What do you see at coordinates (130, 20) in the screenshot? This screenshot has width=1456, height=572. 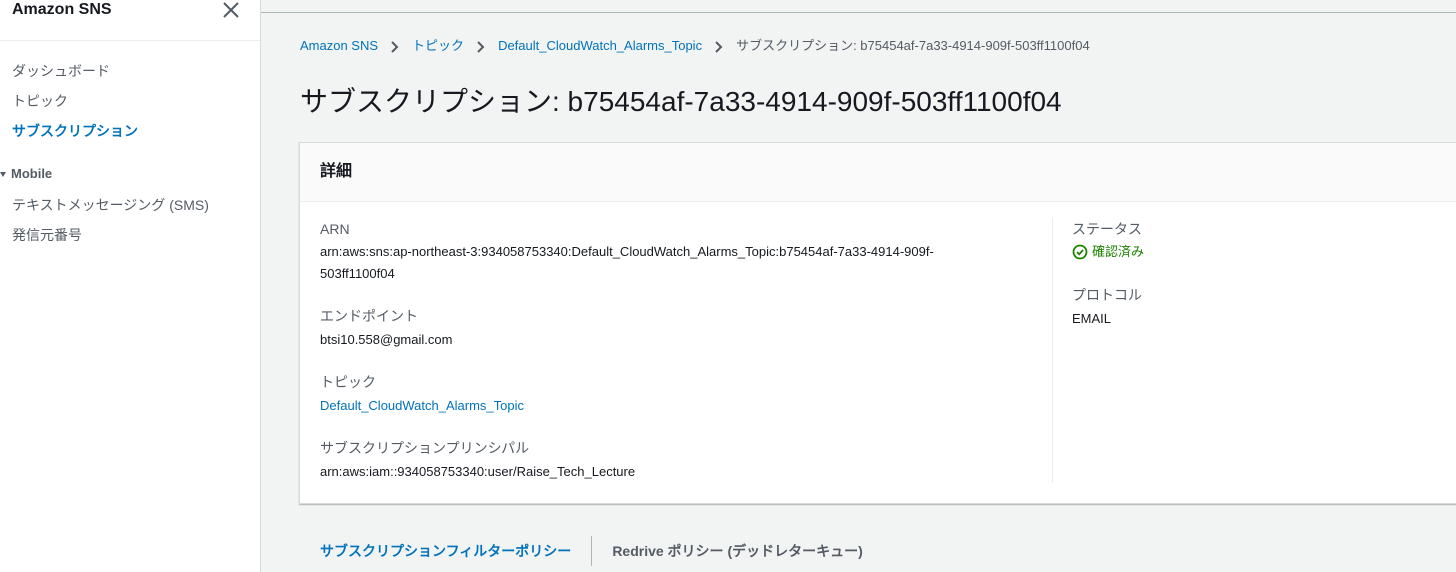 I see `sidebar-header: Amazon SNS` at bounding box center [130, 20].